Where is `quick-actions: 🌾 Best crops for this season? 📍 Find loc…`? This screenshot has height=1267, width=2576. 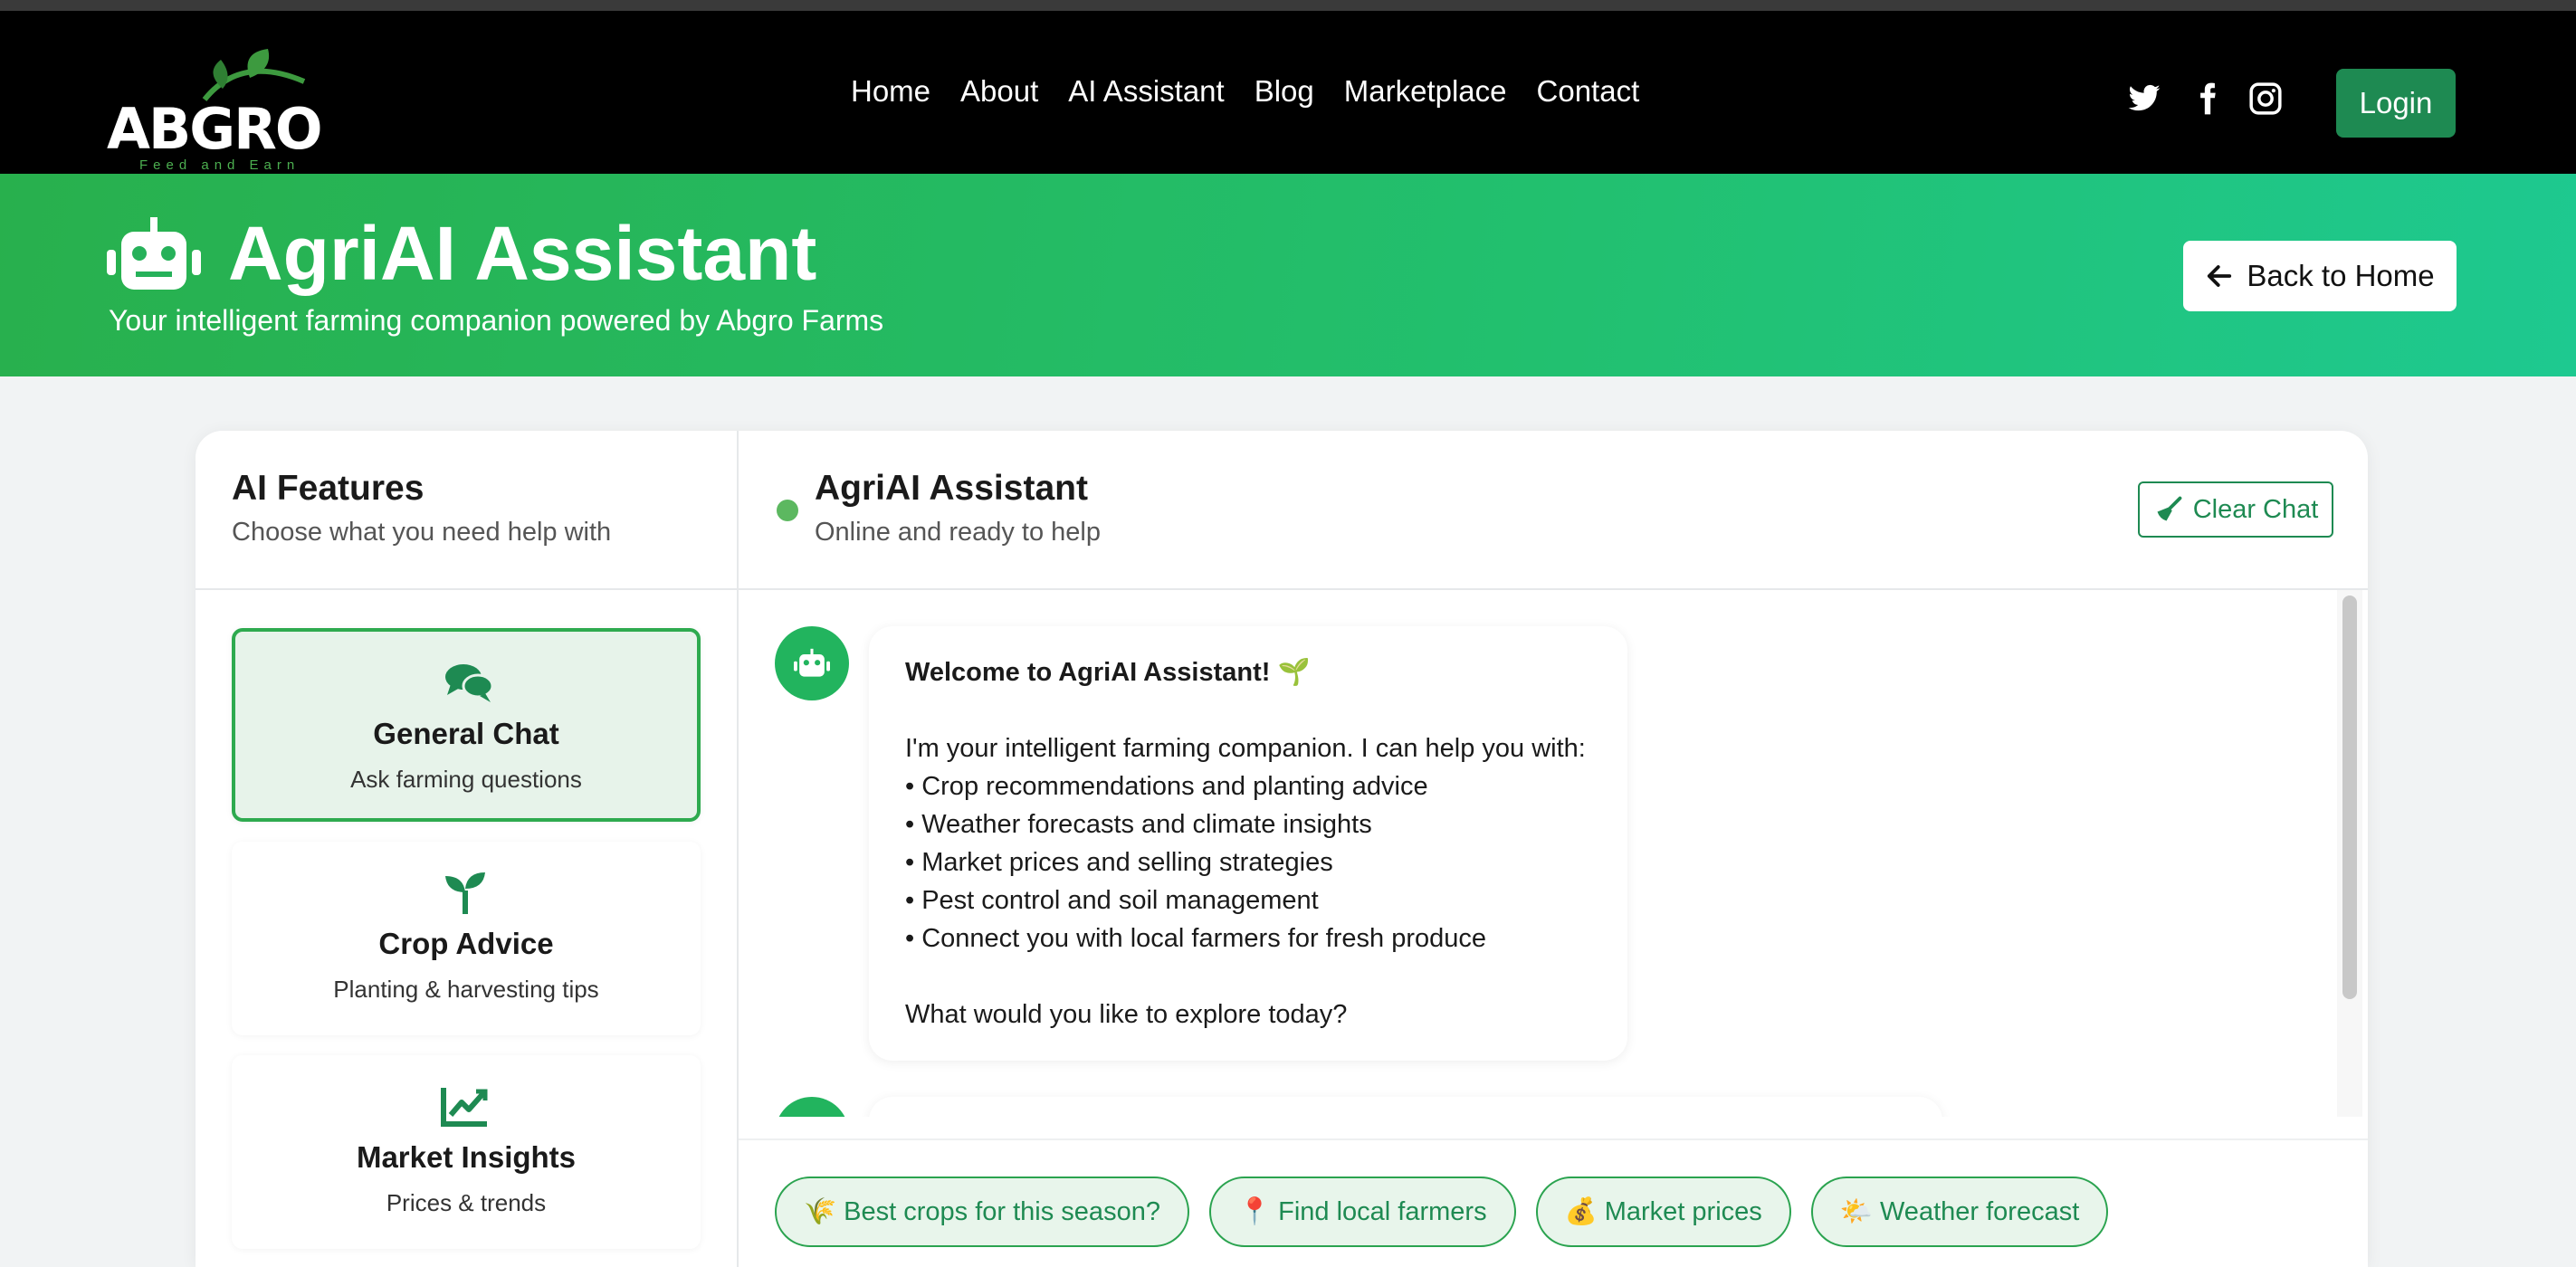 quick-actions: 🌾 Best crops for this season? 📍 Find loc… is located at coordinates (1442, 1211).